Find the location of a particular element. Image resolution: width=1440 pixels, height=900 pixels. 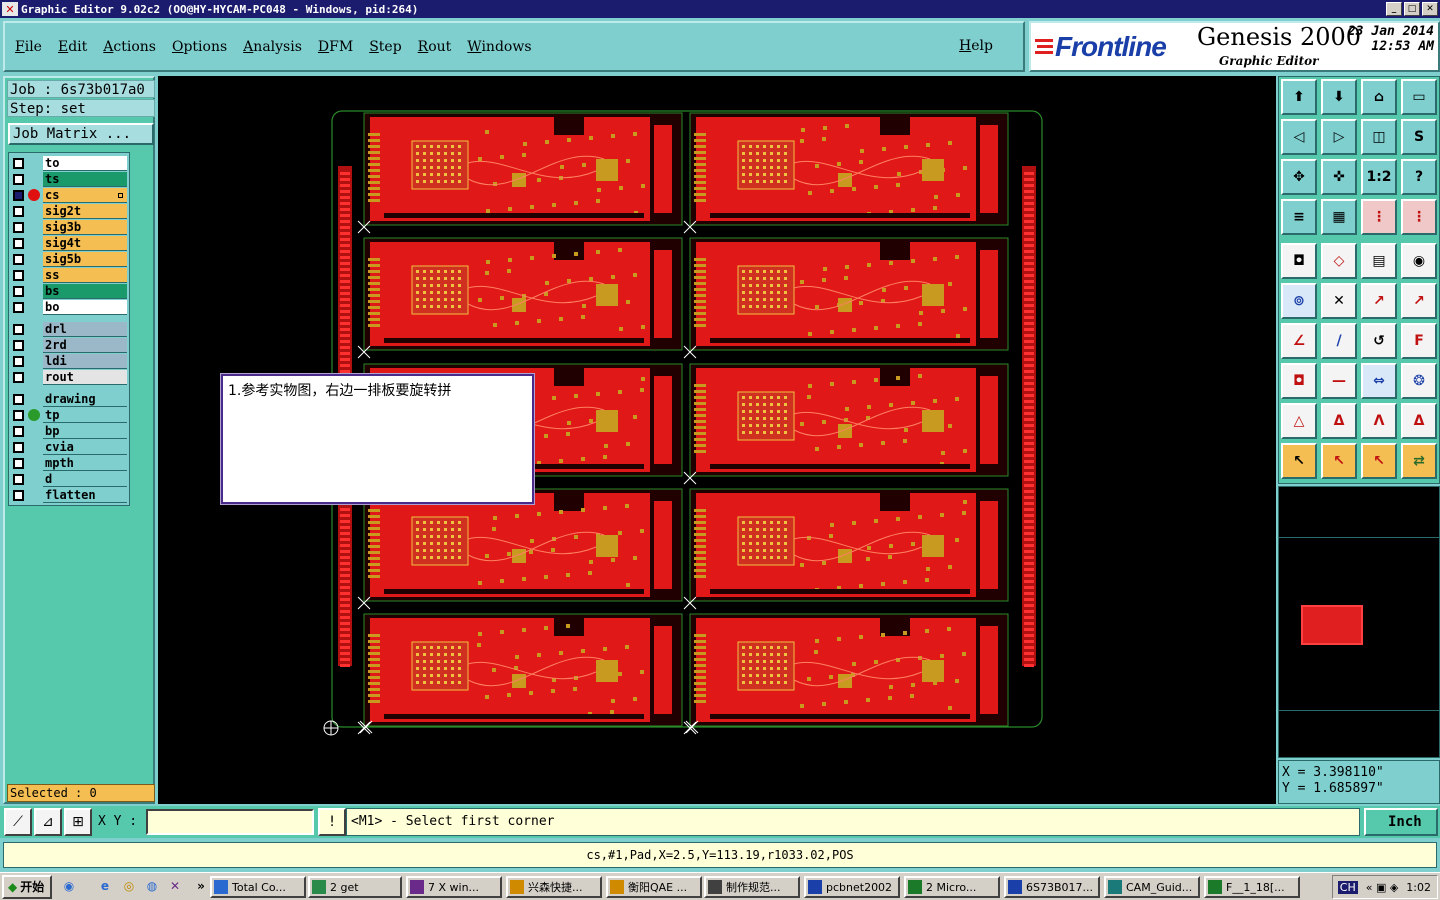

layer-row-ss: ss is located at coordinates (69, 275).